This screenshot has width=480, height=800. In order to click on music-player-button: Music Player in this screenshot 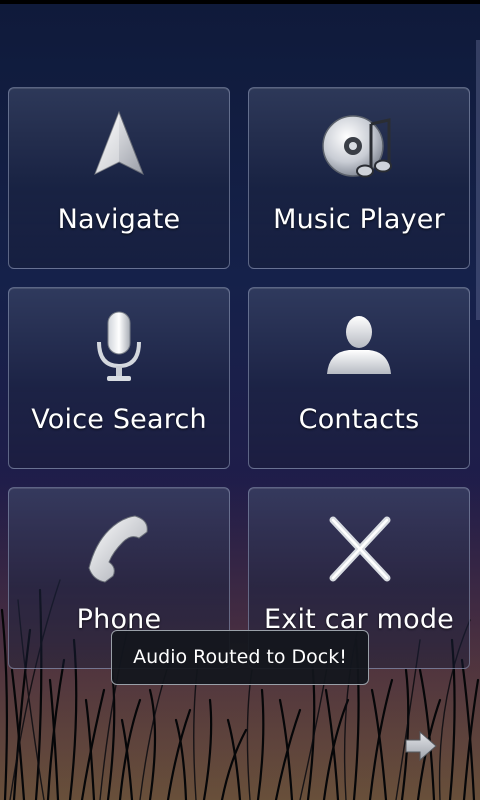, I will do `click(359, 178)`.